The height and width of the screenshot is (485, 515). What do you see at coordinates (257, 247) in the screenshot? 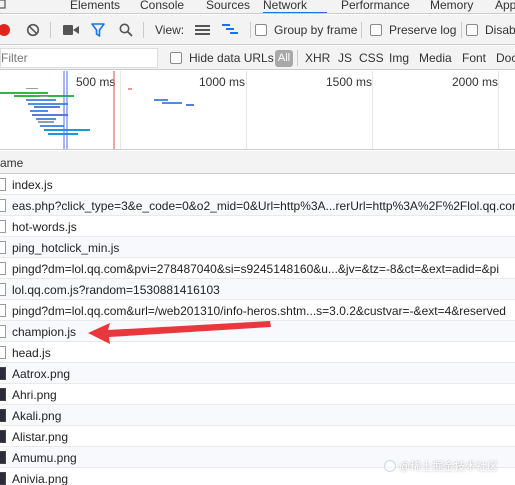
I see `table-row: ping_hotclick_min.js` at bounding box center [257, 247].